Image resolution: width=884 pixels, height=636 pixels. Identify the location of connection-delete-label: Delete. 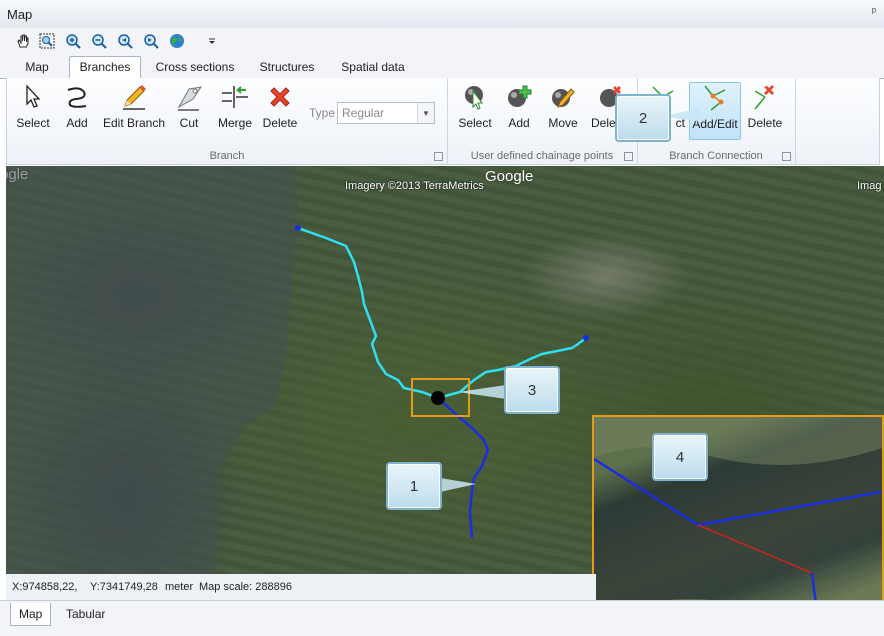
(765, 123).